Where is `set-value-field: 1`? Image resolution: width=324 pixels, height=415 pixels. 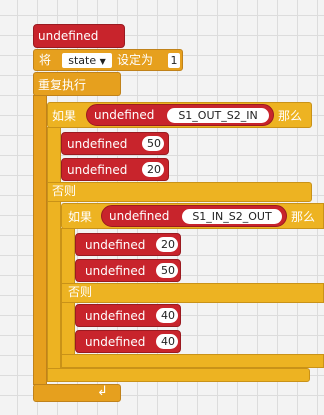 set-value-field: 1 is located at coordinates (174, 60).